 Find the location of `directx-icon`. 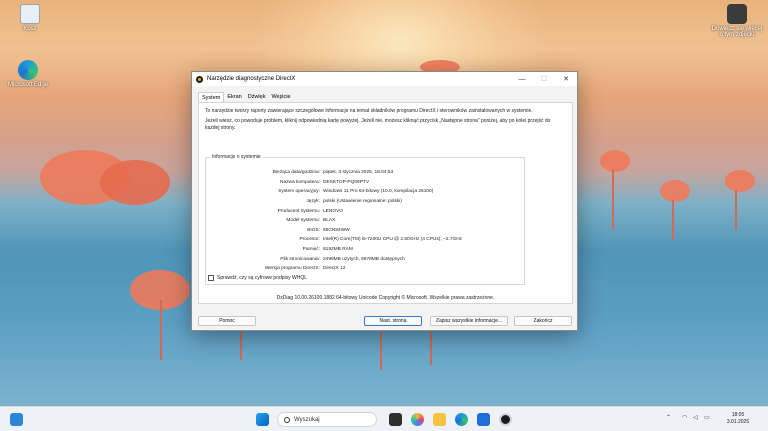

directx-icon is located at coordinates (199, 79).